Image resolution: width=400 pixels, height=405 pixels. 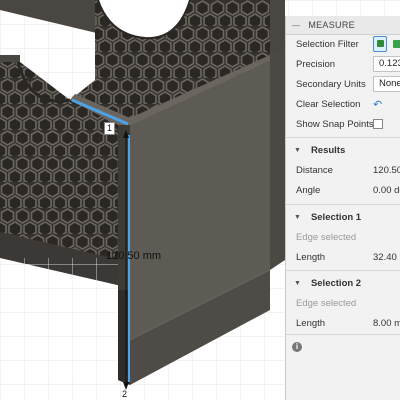 I want to click on secondary-units-dropdown: None, so click(x=386, y=84).